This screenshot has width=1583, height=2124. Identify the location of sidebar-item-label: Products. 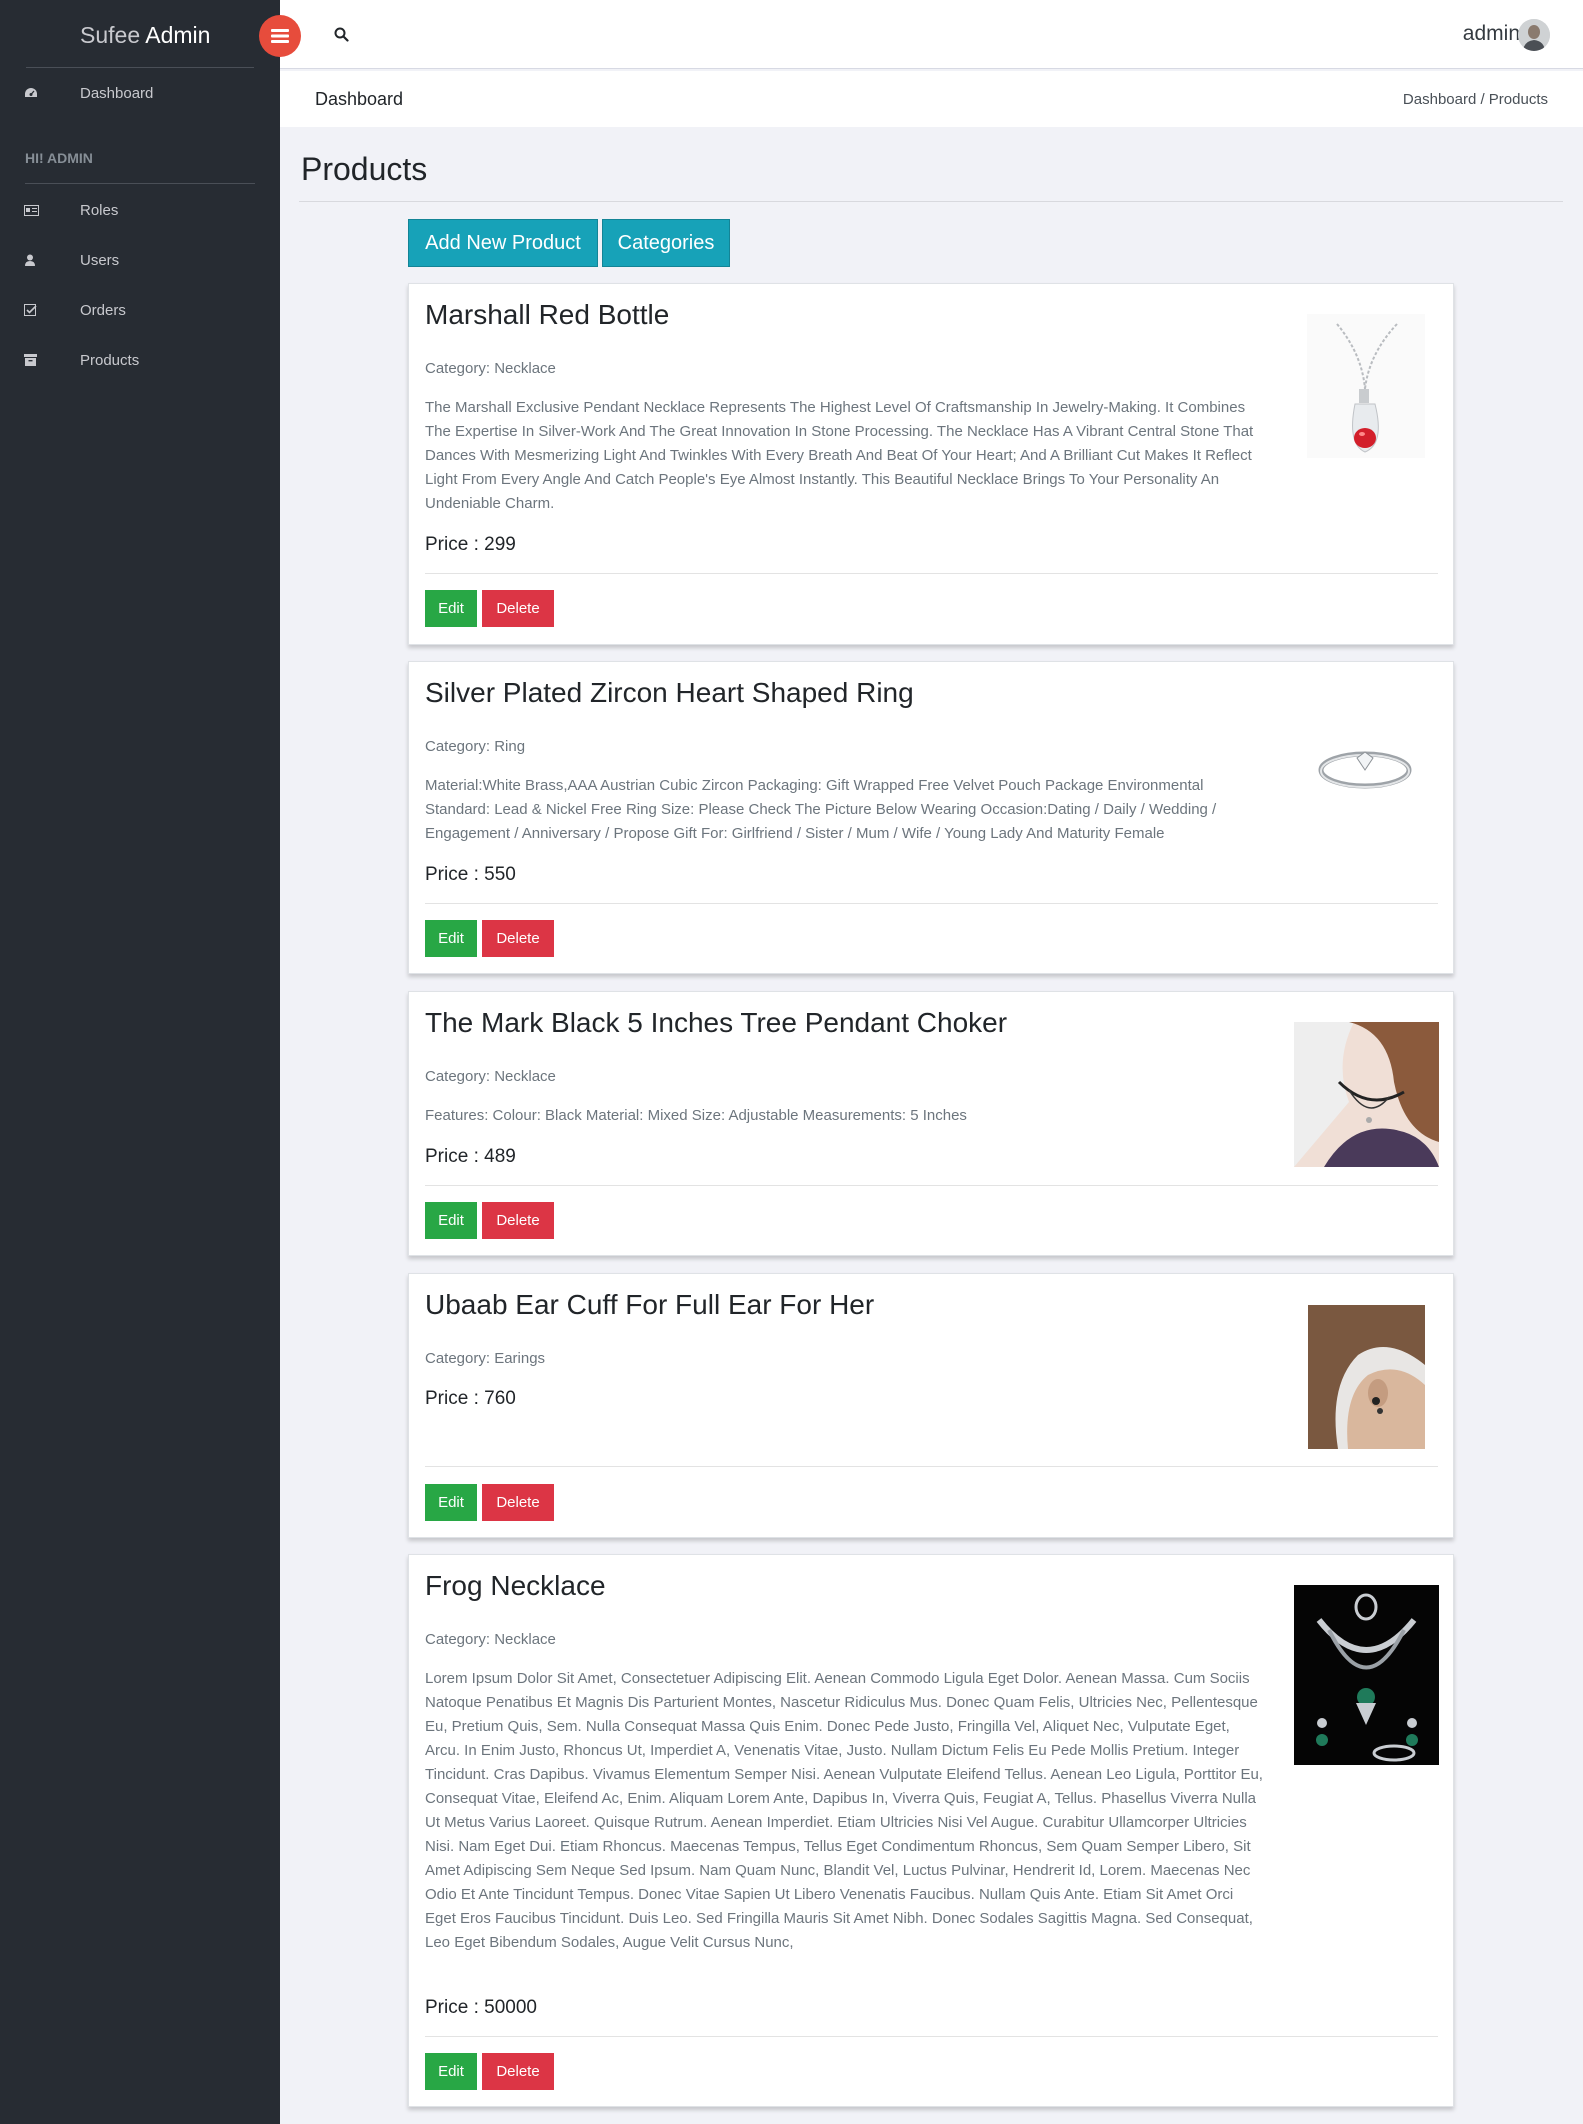
(110, 360).